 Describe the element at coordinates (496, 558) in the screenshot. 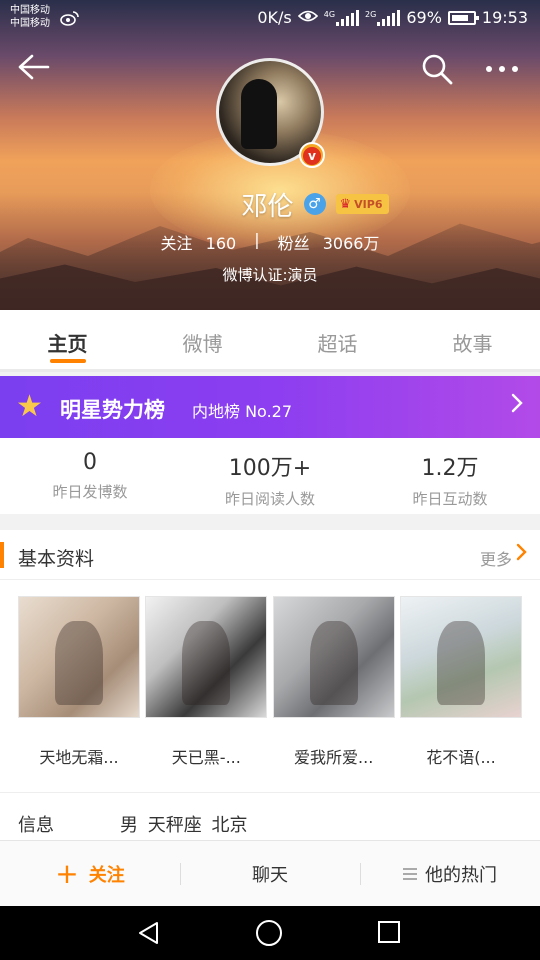

I see `more-link: 更多` at that location.